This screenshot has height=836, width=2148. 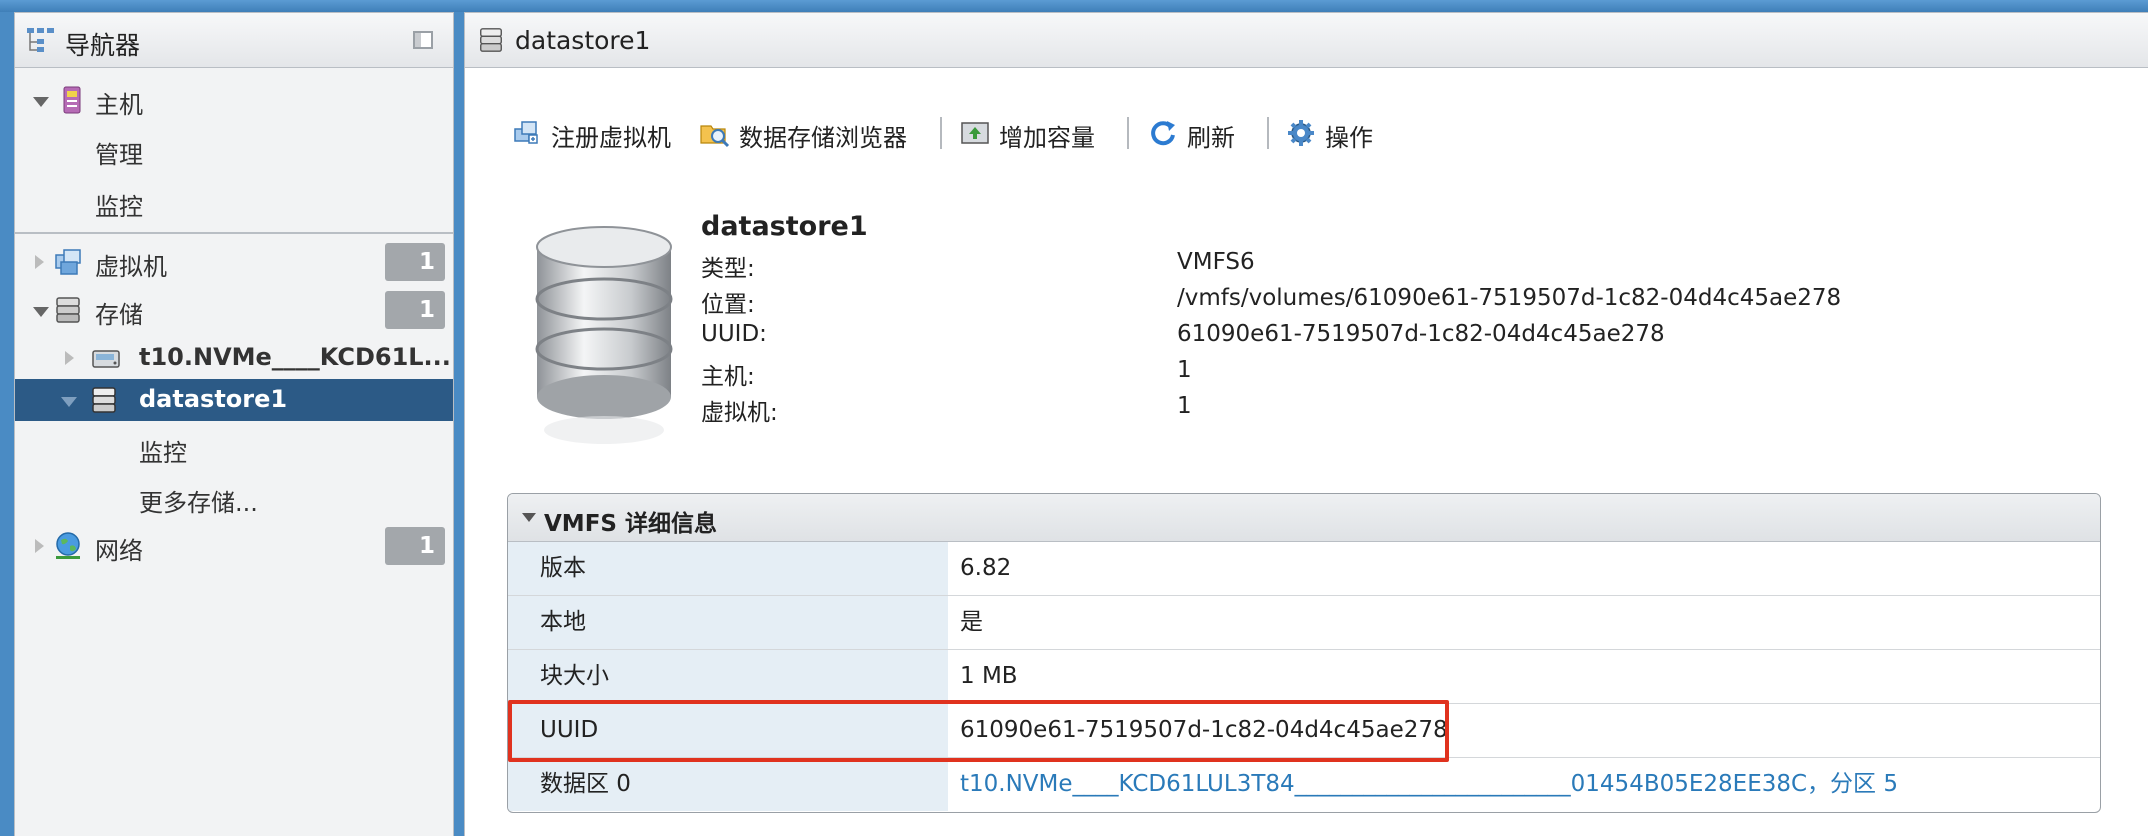 I want to click on register-vm-button: 注册虚拟机, so click(x=596, y=133).